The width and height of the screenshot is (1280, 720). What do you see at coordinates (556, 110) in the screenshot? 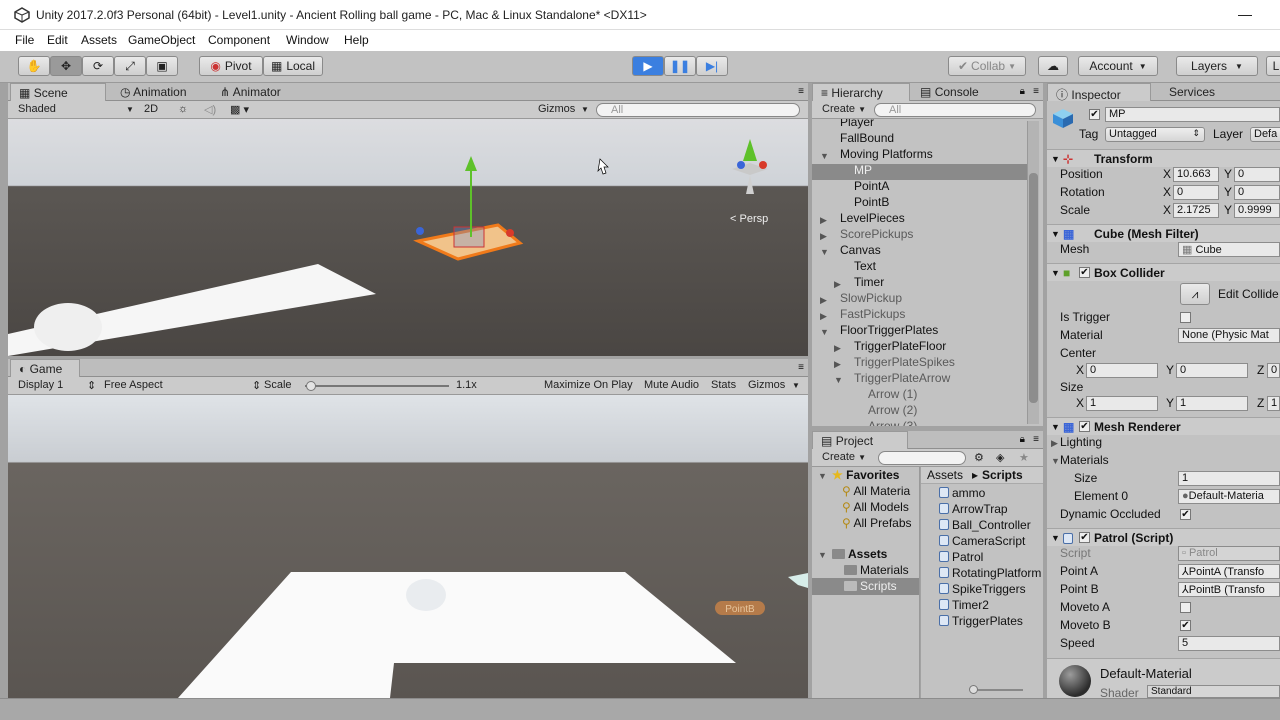
I see `scene-gizmos-dropdown: Gizmos` at bounding box center [556, 110].